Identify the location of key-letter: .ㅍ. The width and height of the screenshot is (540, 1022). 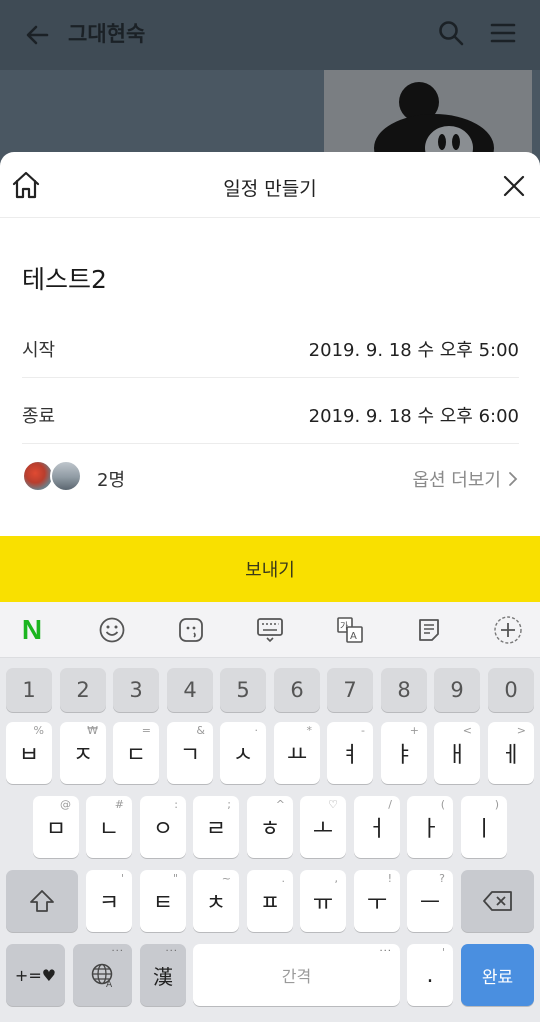
(270, 901).